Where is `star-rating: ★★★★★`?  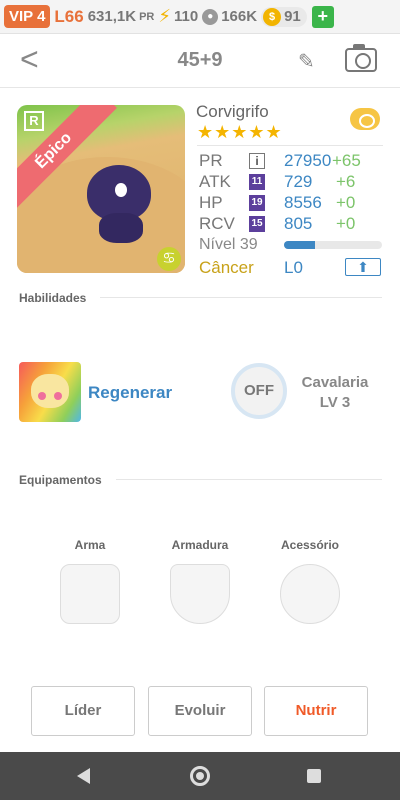
star-rating: ★★★★★ is located at coordinates (240, 132).